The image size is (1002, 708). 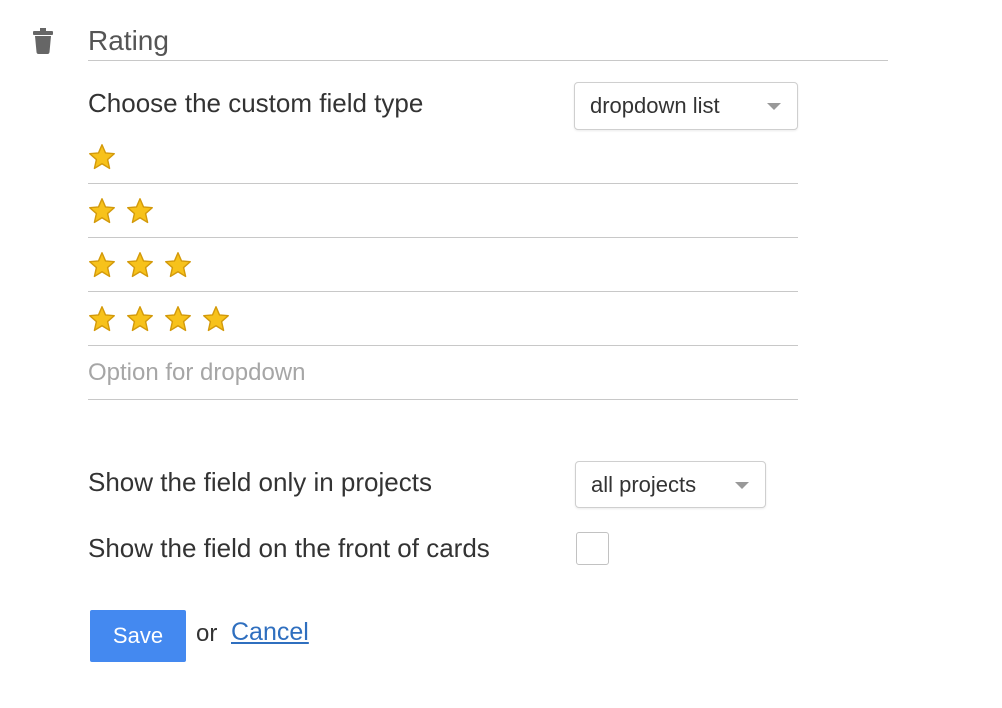 What do you see at coordinates (289, 548) in the screenshot?
I see `front-of-cards-label: Show the field on the front of cards` at bounding box center [289, 548].